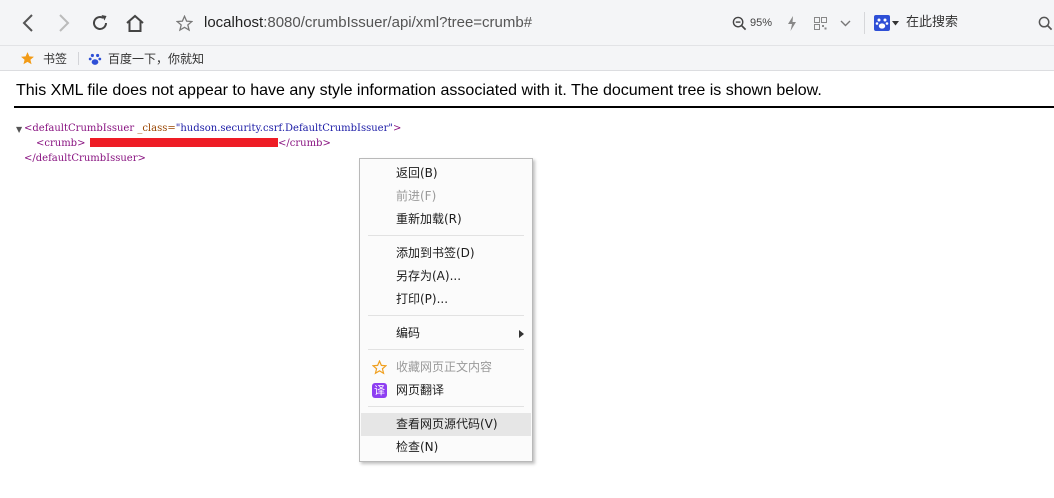  What do you see at coordinates (155, 128) in the screenshot?
I see `xml-attr-name: _class=` at bounding box center [155, 128].